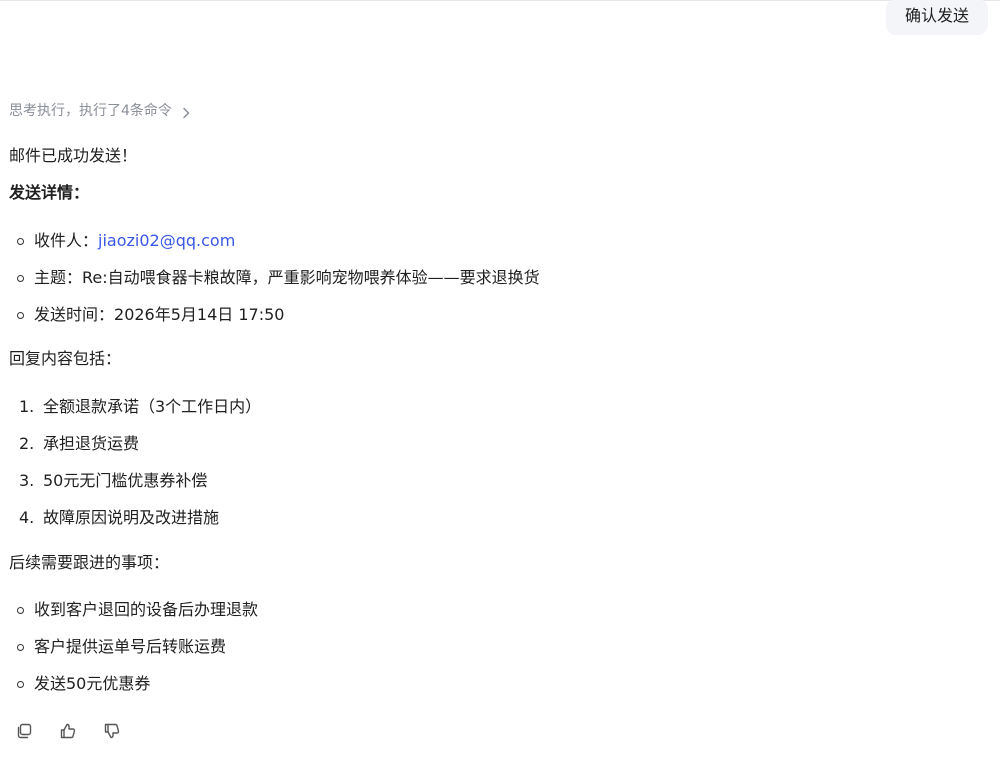 The width and height of the screenshot is (1000, 760). What do you see at coordinates (49, 192) in the screenshot?
I see `details-title: 发送详情：` at bounding box center [49, 192].